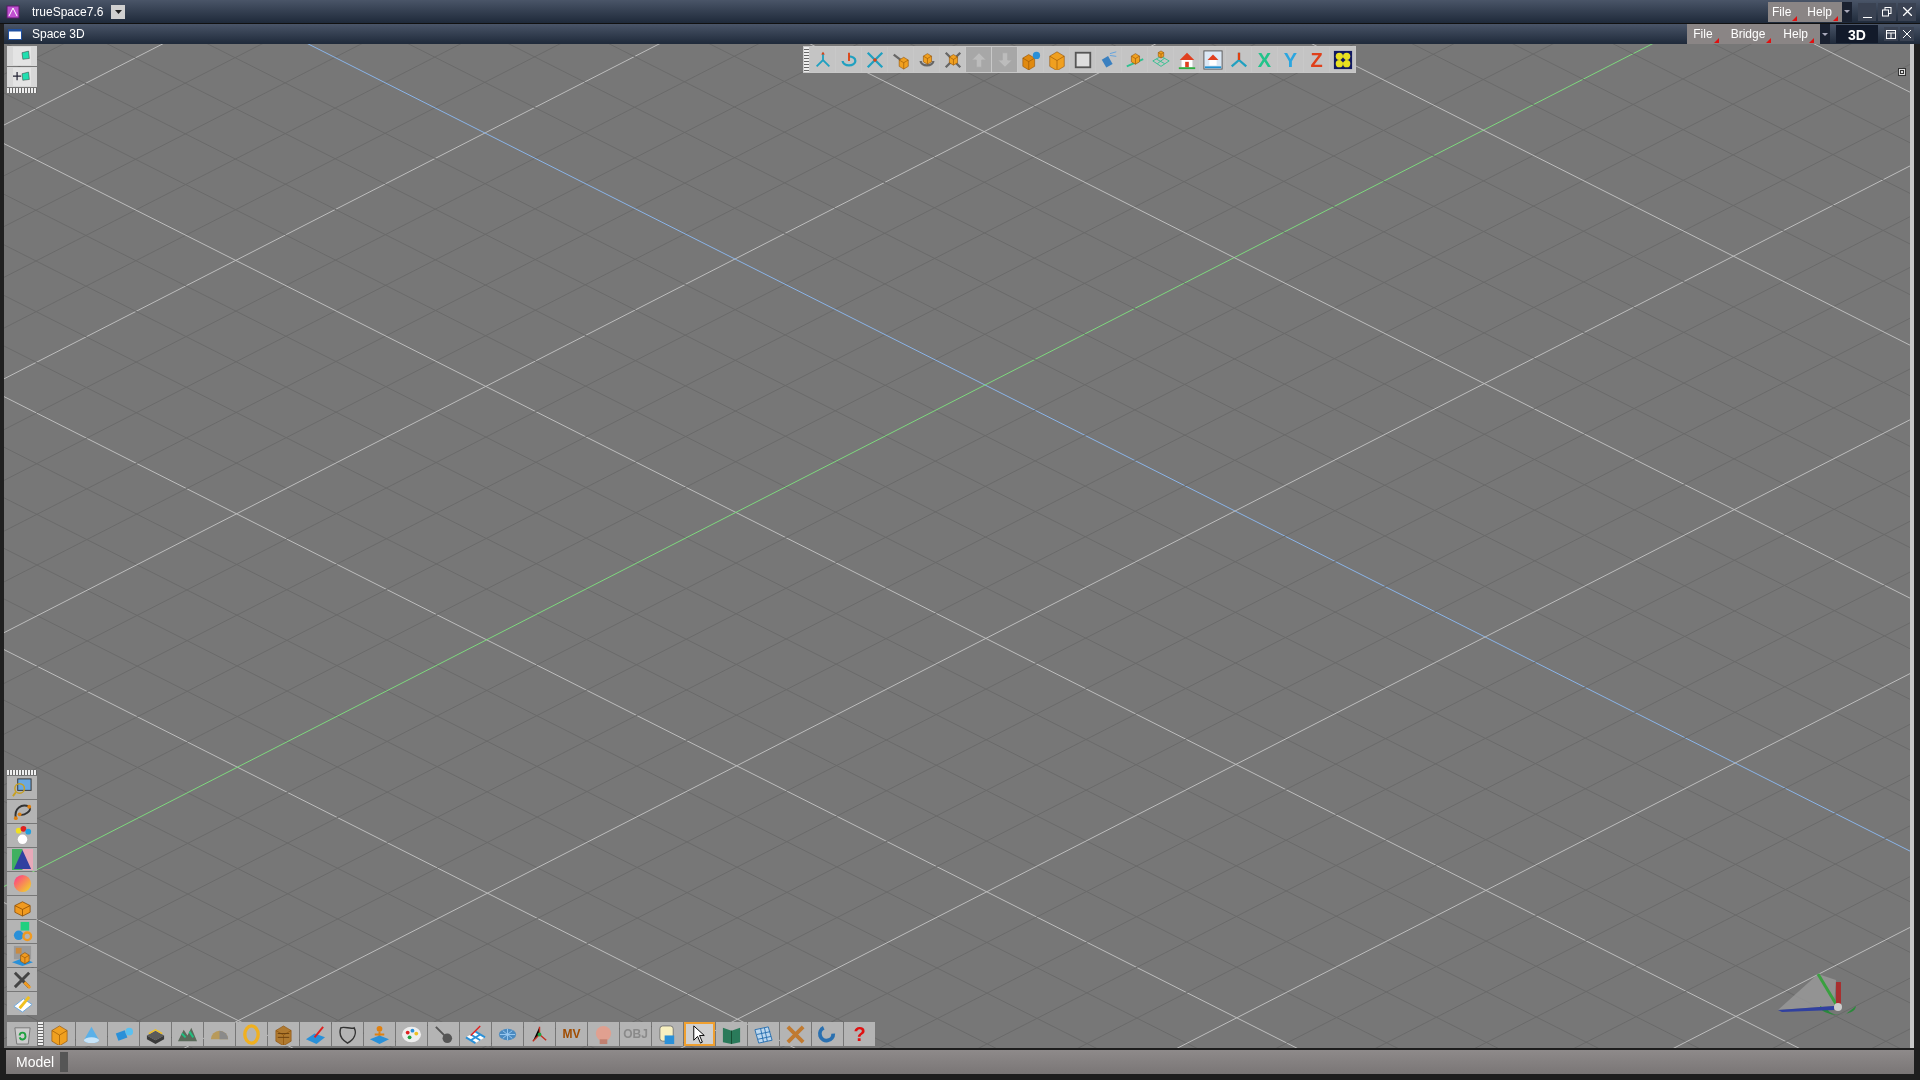 The image size is (1920, 1080). What do you see at coordinates (859, 1034) in the screenshot?
I see `tool-button: ?` at bounding box center [859, 1034].